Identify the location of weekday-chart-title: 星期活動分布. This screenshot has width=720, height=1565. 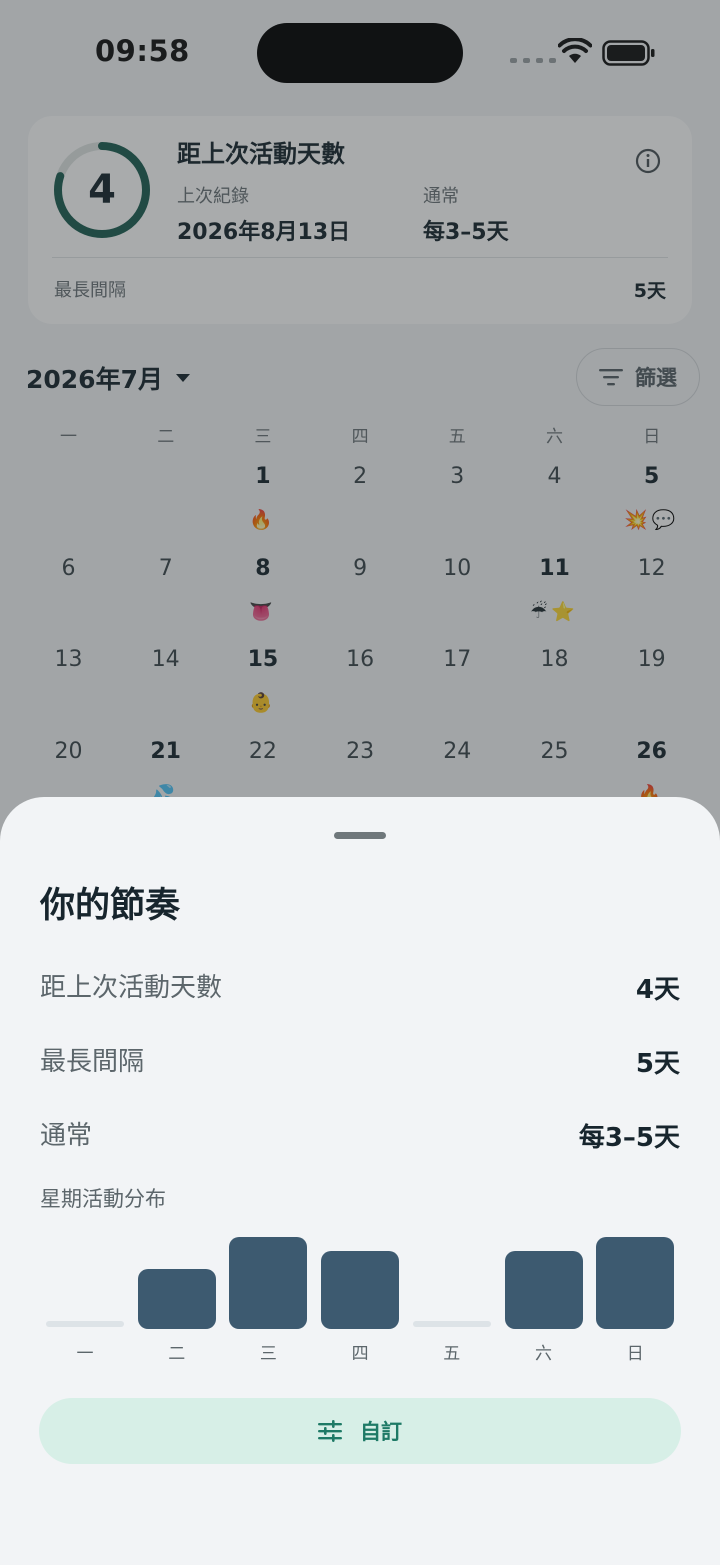
(103, 1199).